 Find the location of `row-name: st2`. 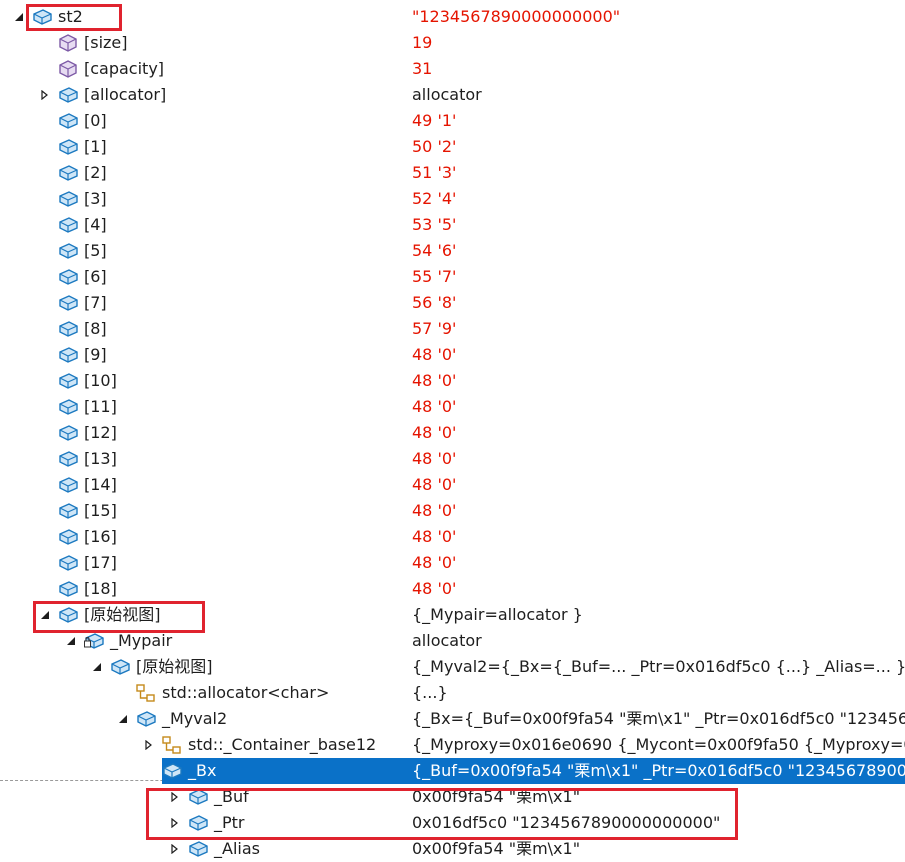

row-name: st2 is located at coordinates (70, 16).